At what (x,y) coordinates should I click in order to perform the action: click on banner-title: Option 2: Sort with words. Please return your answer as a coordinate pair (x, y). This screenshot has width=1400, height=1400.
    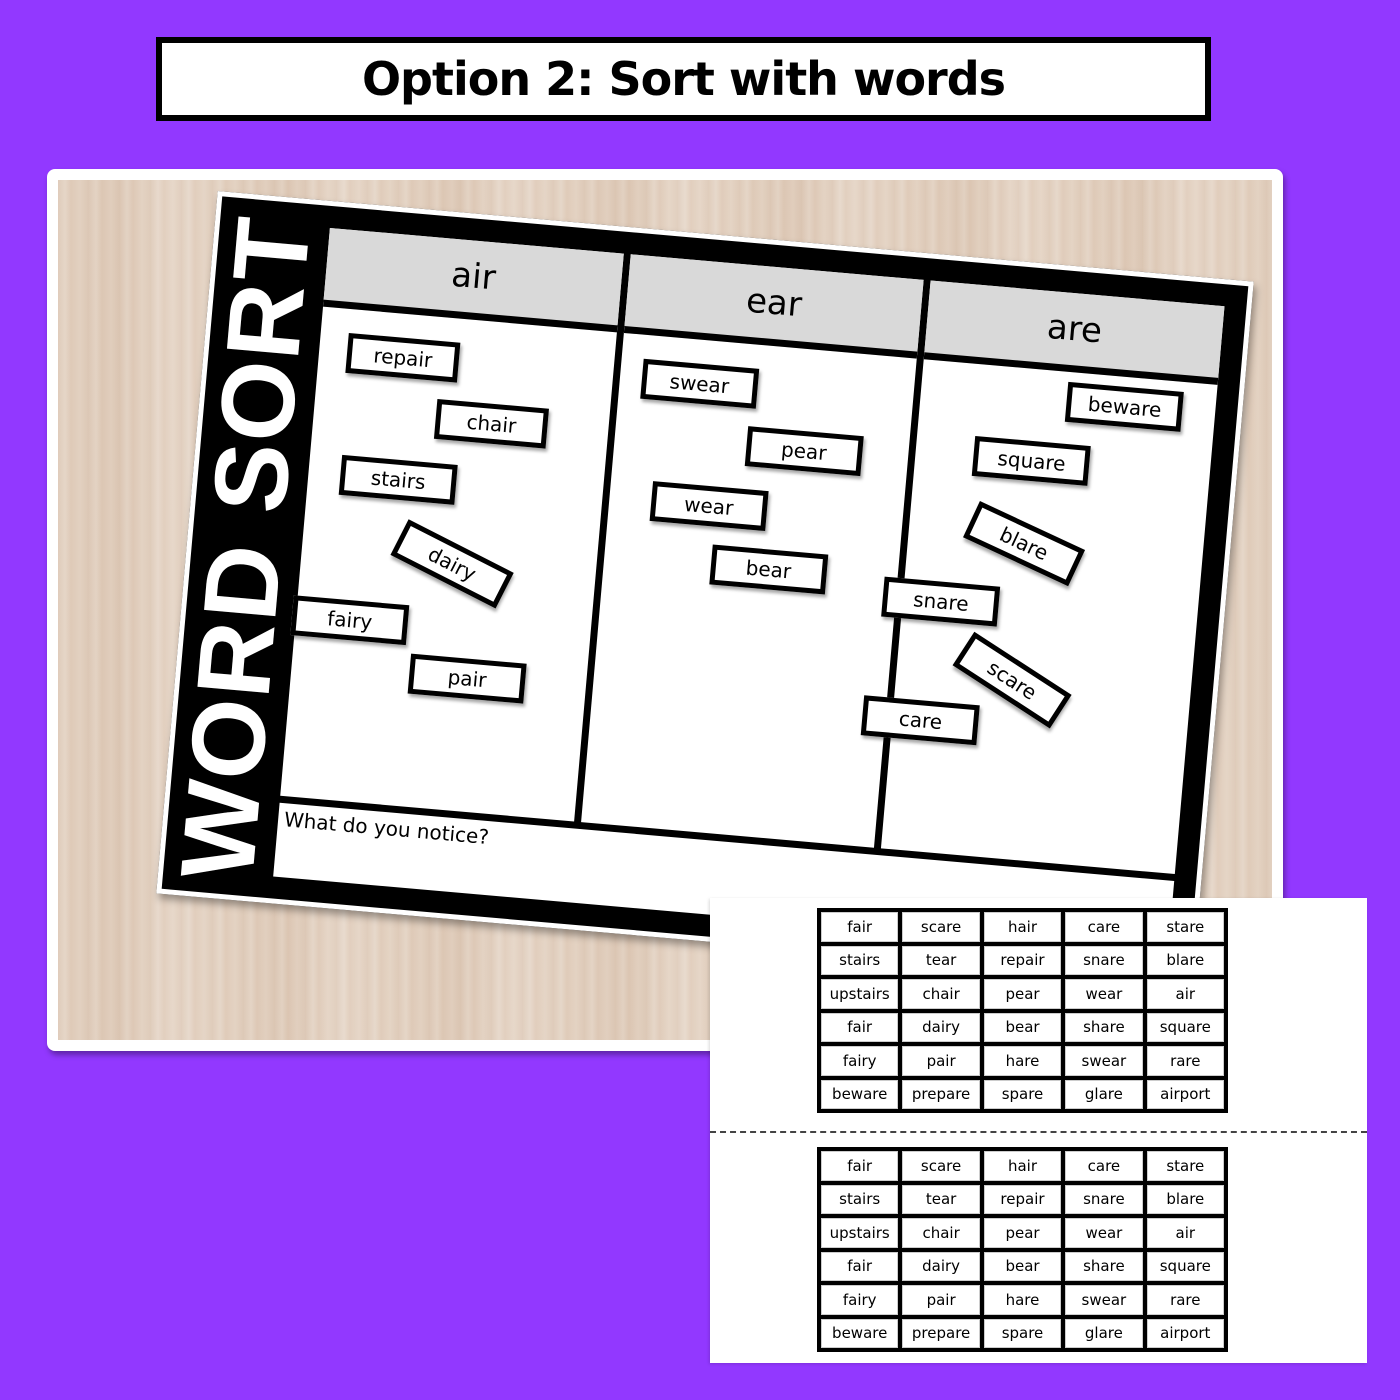
    Looking at the image, I should click on (683, 79).